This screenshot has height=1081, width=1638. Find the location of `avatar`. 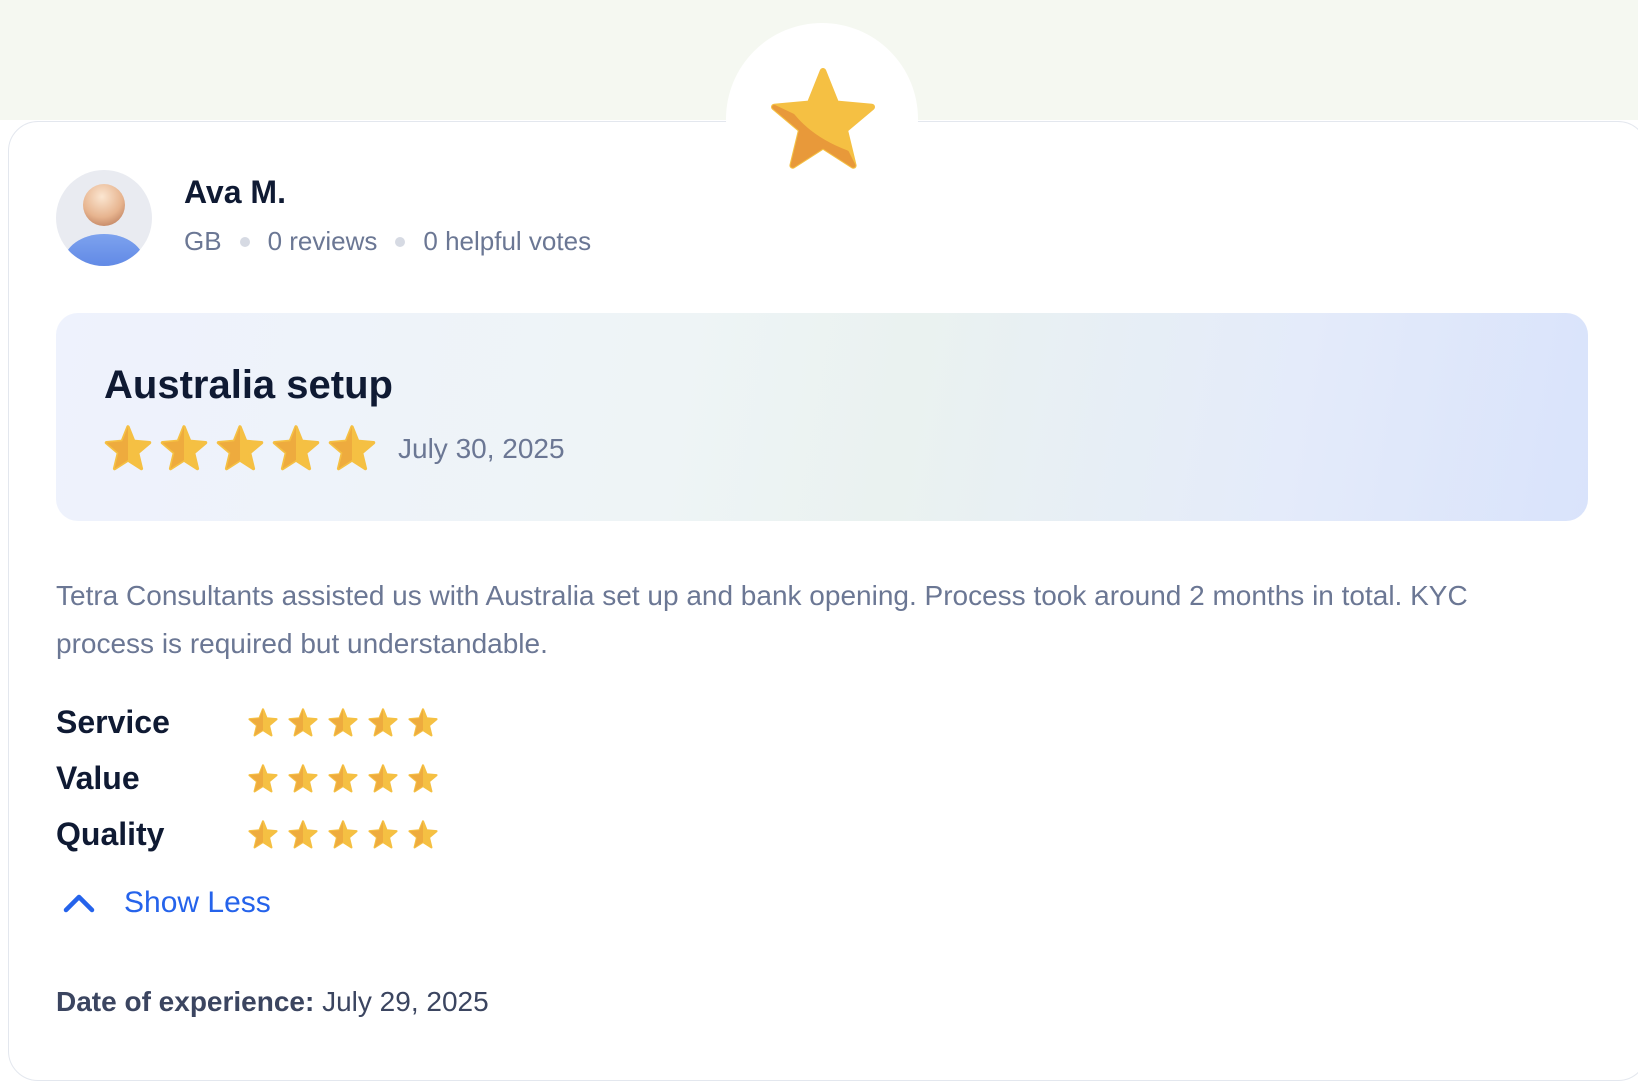

avatar is located at coordinates (104, 218).